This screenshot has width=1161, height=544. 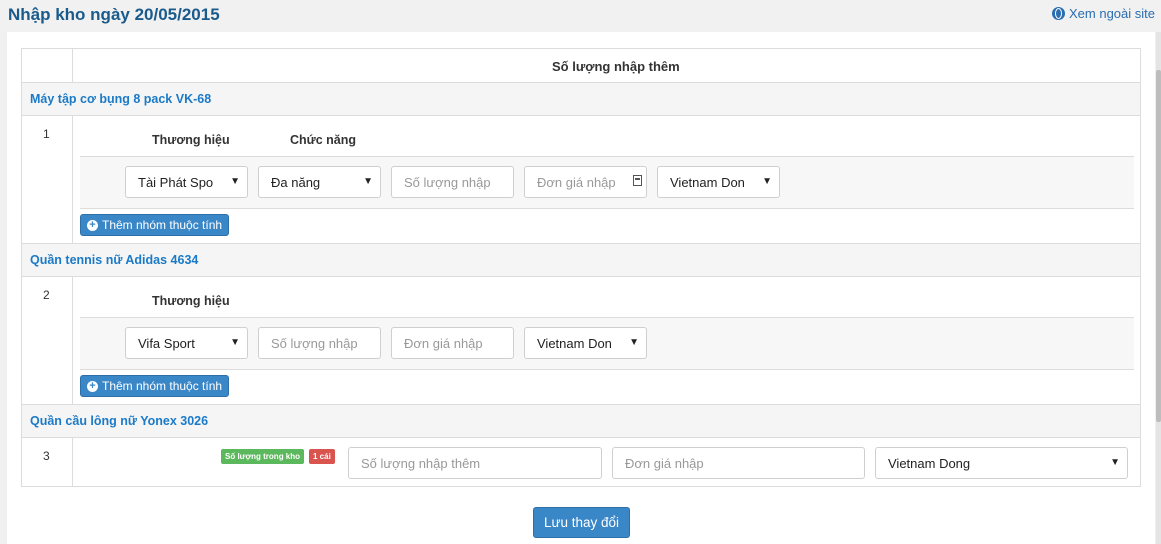 What do you see at coordinates (263, 456) in the screenshot?
I see `stock-label-badge: Số lượng trong kho` at bounding box center [263, 456].